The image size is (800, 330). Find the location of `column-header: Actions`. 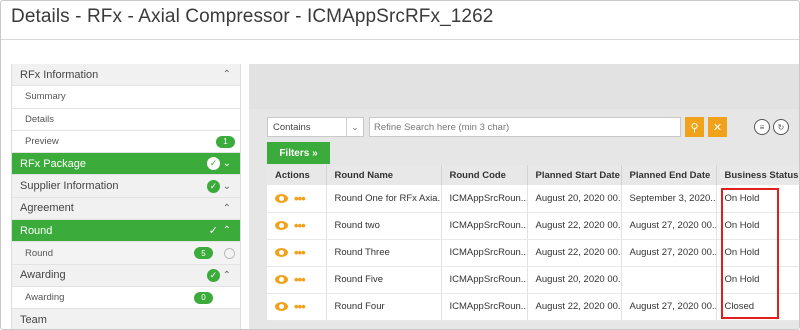

column-header: Actions is located at coordinates (297, 175).